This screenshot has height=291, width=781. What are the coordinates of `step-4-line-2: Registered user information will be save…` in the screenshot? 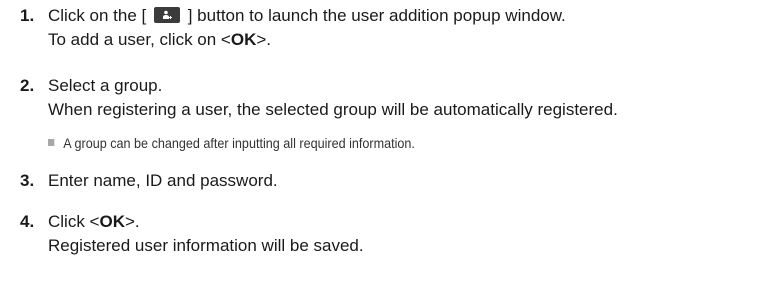 It's located at (206, 245).